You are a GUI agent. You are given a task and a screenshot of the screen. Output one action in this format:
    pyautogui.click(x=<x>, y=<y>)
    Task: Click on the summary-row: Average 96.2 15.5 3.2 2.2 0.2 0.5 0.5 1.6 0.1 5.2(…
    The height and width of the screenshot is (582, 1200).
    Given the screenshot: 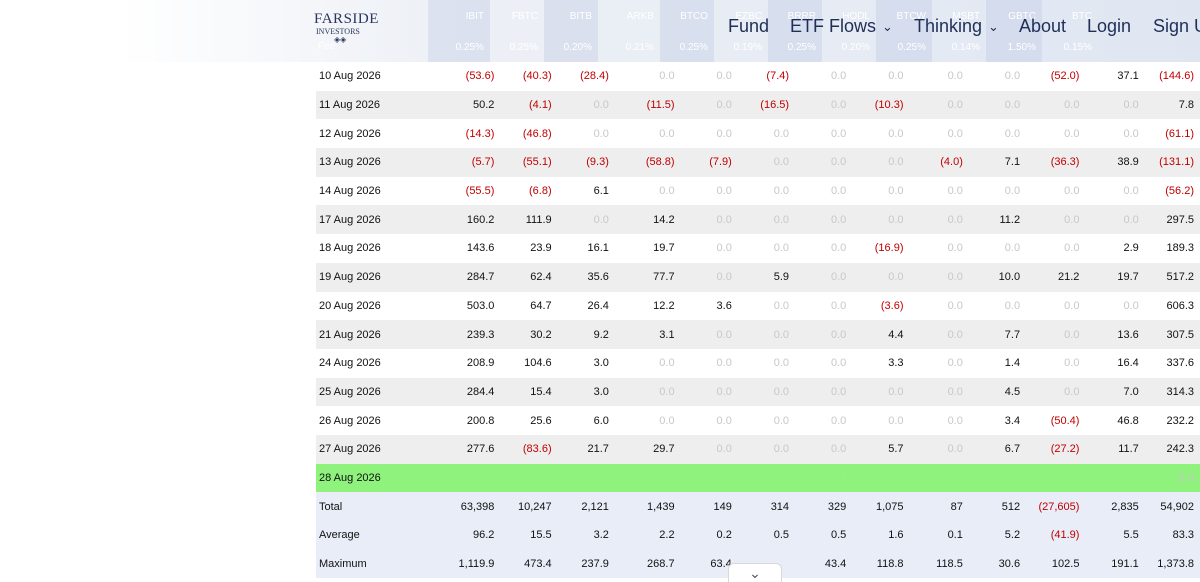 What is the action you would take?
    pyautogui.click(x=758, y=535)
    